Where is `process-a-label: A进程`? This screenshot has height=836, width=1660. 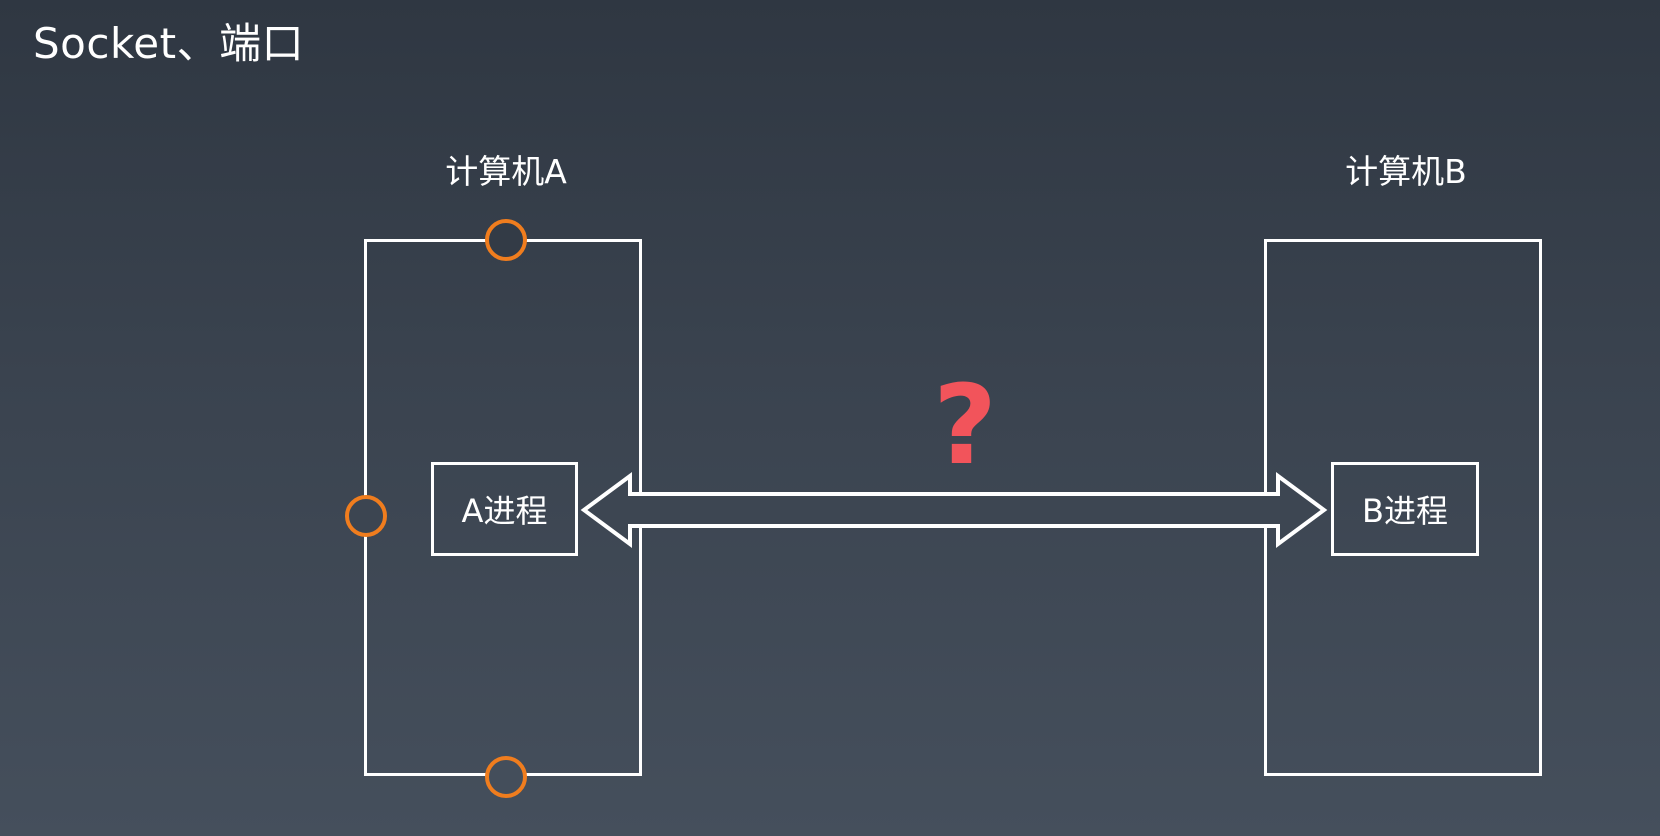 process-a-label: A进程 is located at coordinates (504, 511).